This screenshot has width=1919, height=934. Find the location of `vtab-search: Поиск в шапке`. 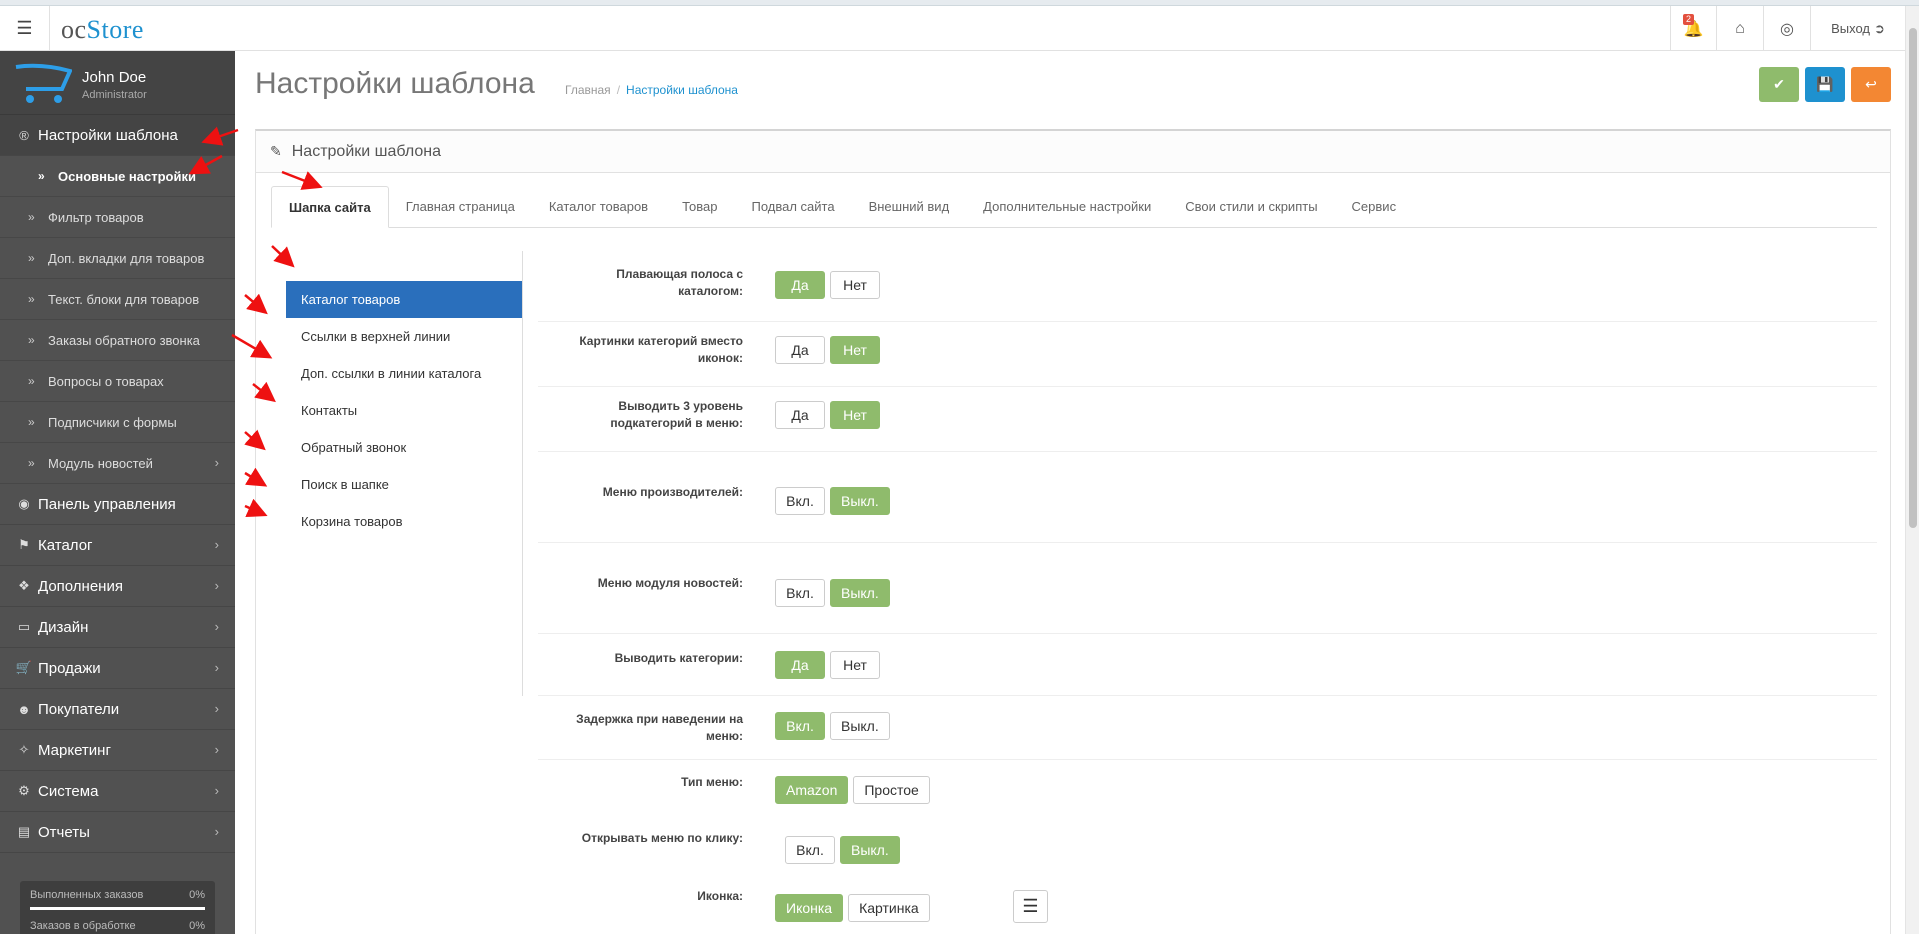

vtab-search: Поиск в шапке is located at coordinates (404, 484).